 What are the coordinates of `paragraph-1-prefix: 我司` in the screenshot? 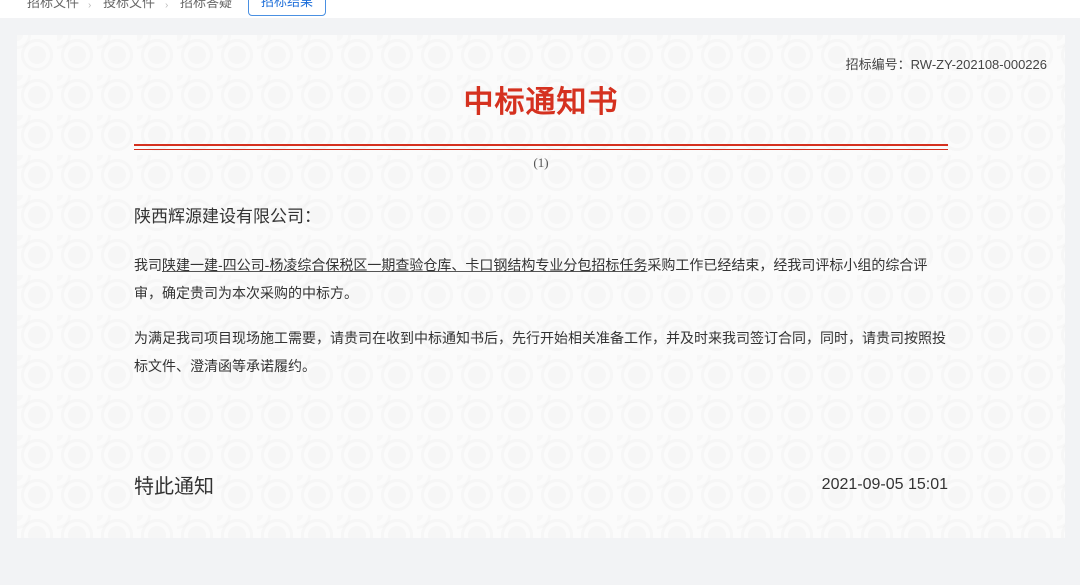 It's located at (148, 265).